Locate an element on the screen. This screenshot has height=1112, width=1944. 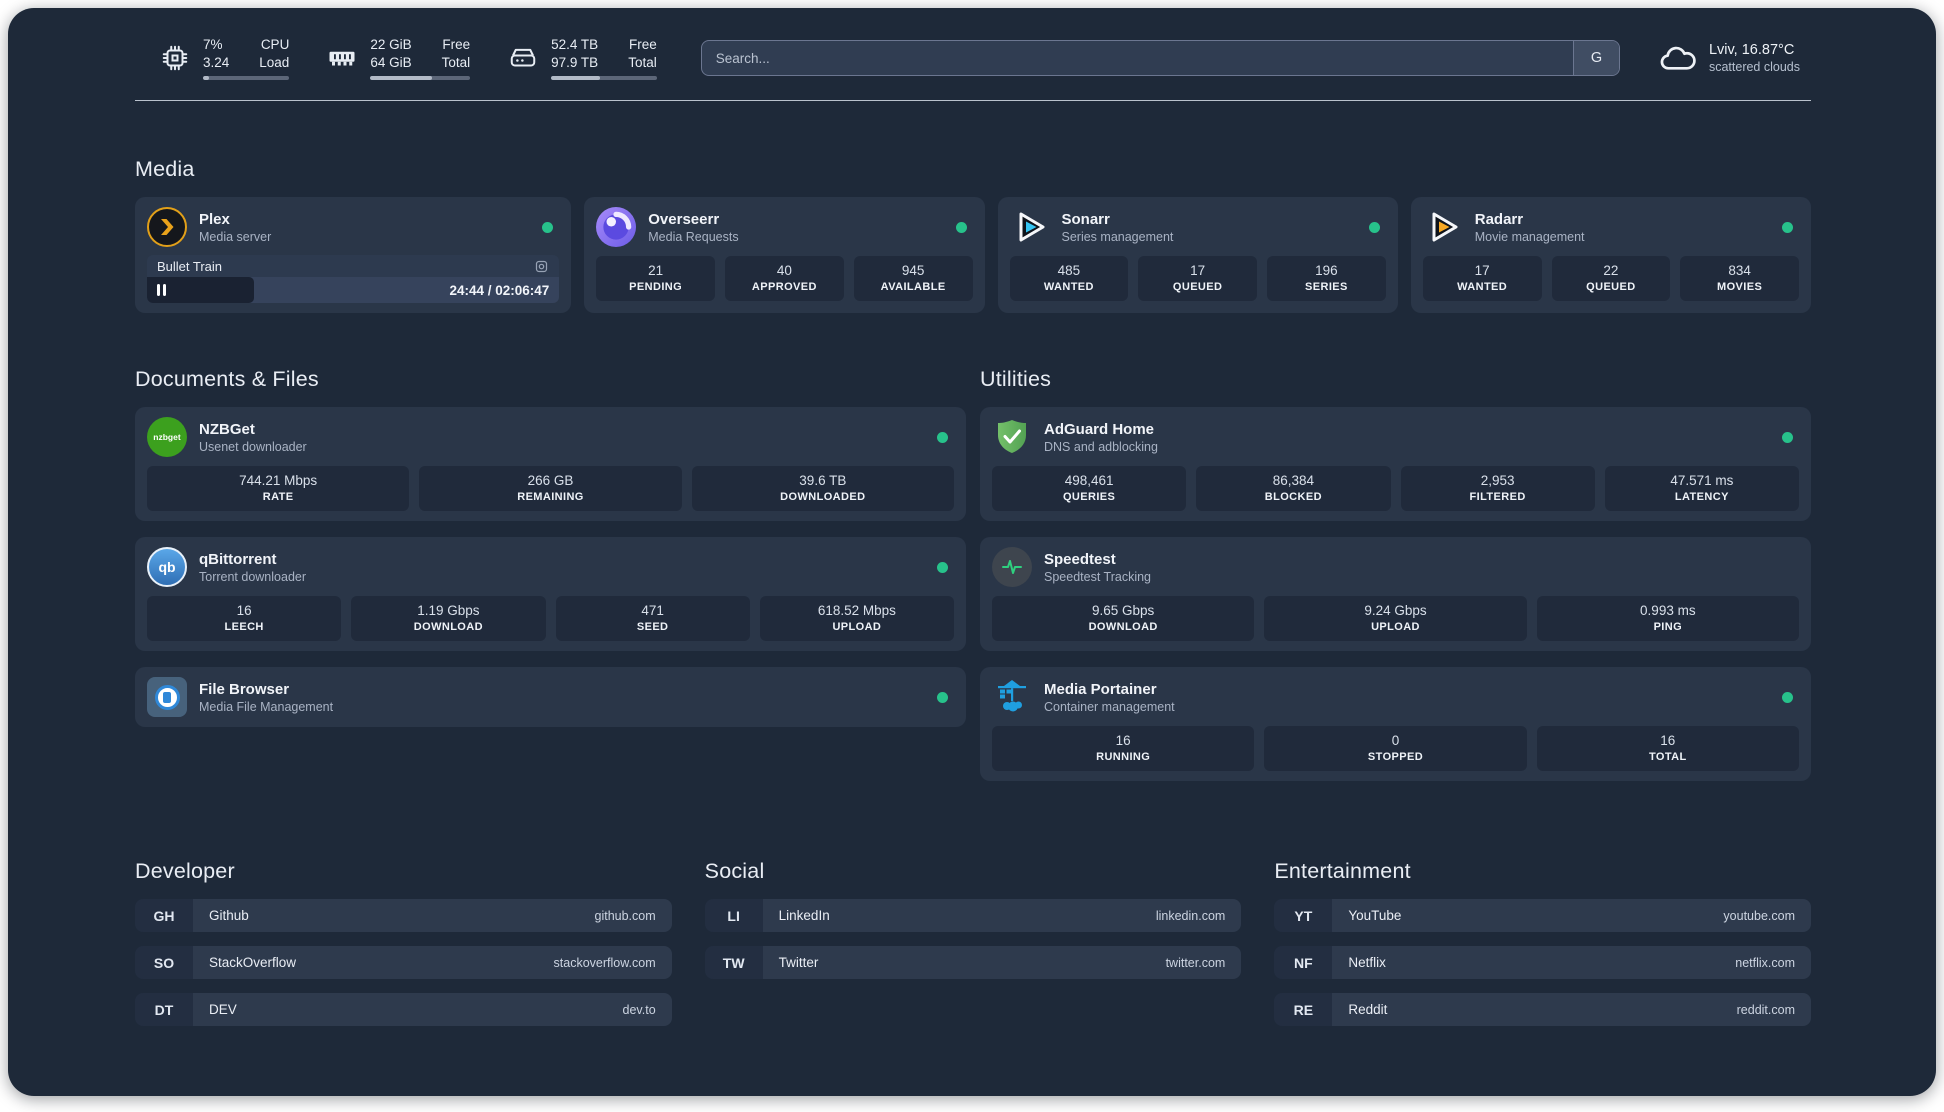
stat-upload: 618.52 Mbps UPLOAD is located at coordinates (856, 619).